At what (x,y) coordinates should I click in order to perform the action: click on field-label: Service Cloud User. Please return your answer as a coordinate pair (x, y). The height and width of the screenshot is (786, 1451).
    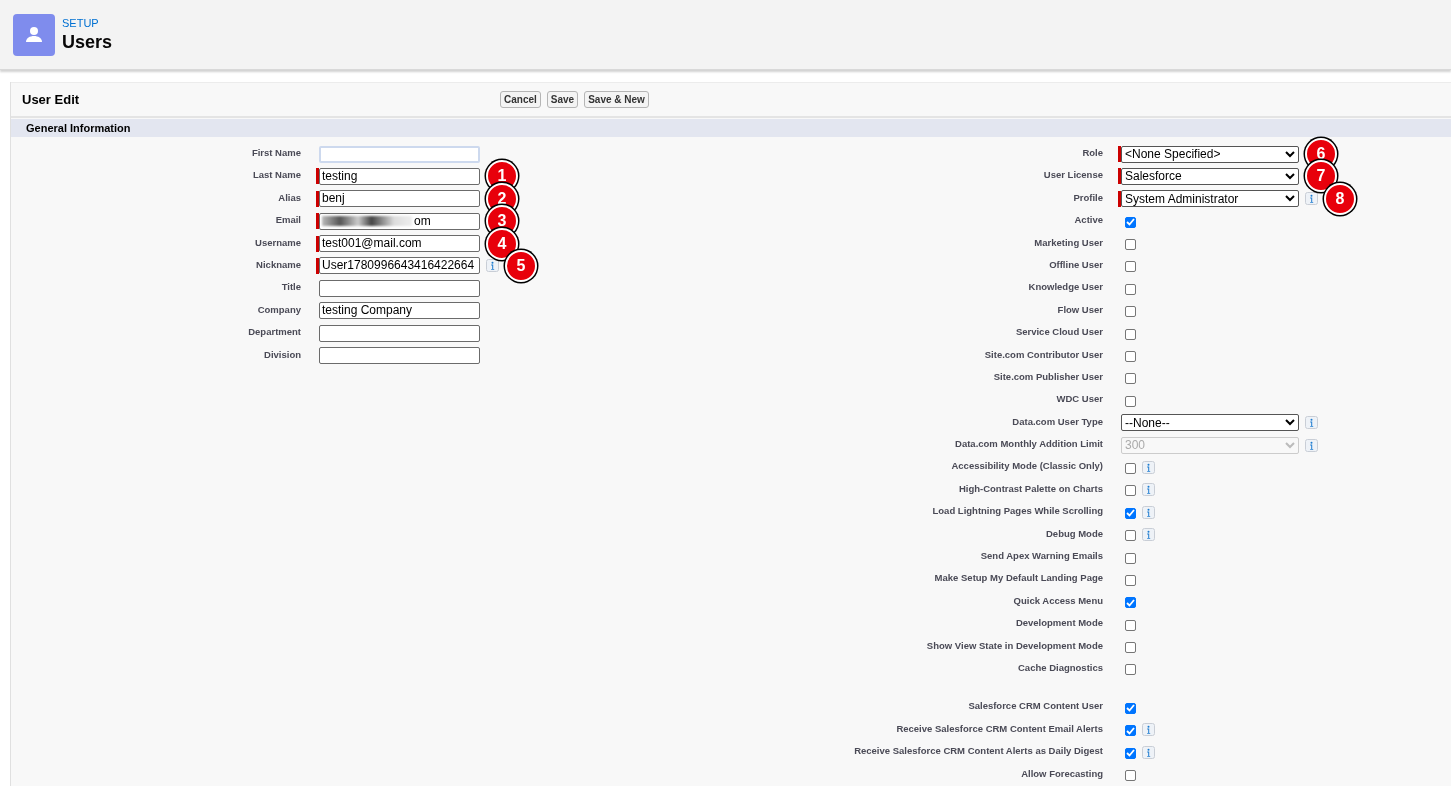
    Looking at the image, I should click on (1058, 331).